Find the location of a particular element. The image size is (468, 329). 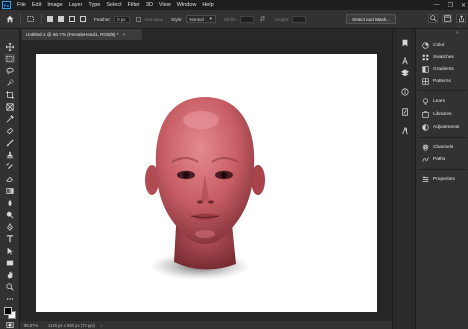

panel-properties: Properties is located at coordinates (442, 179).